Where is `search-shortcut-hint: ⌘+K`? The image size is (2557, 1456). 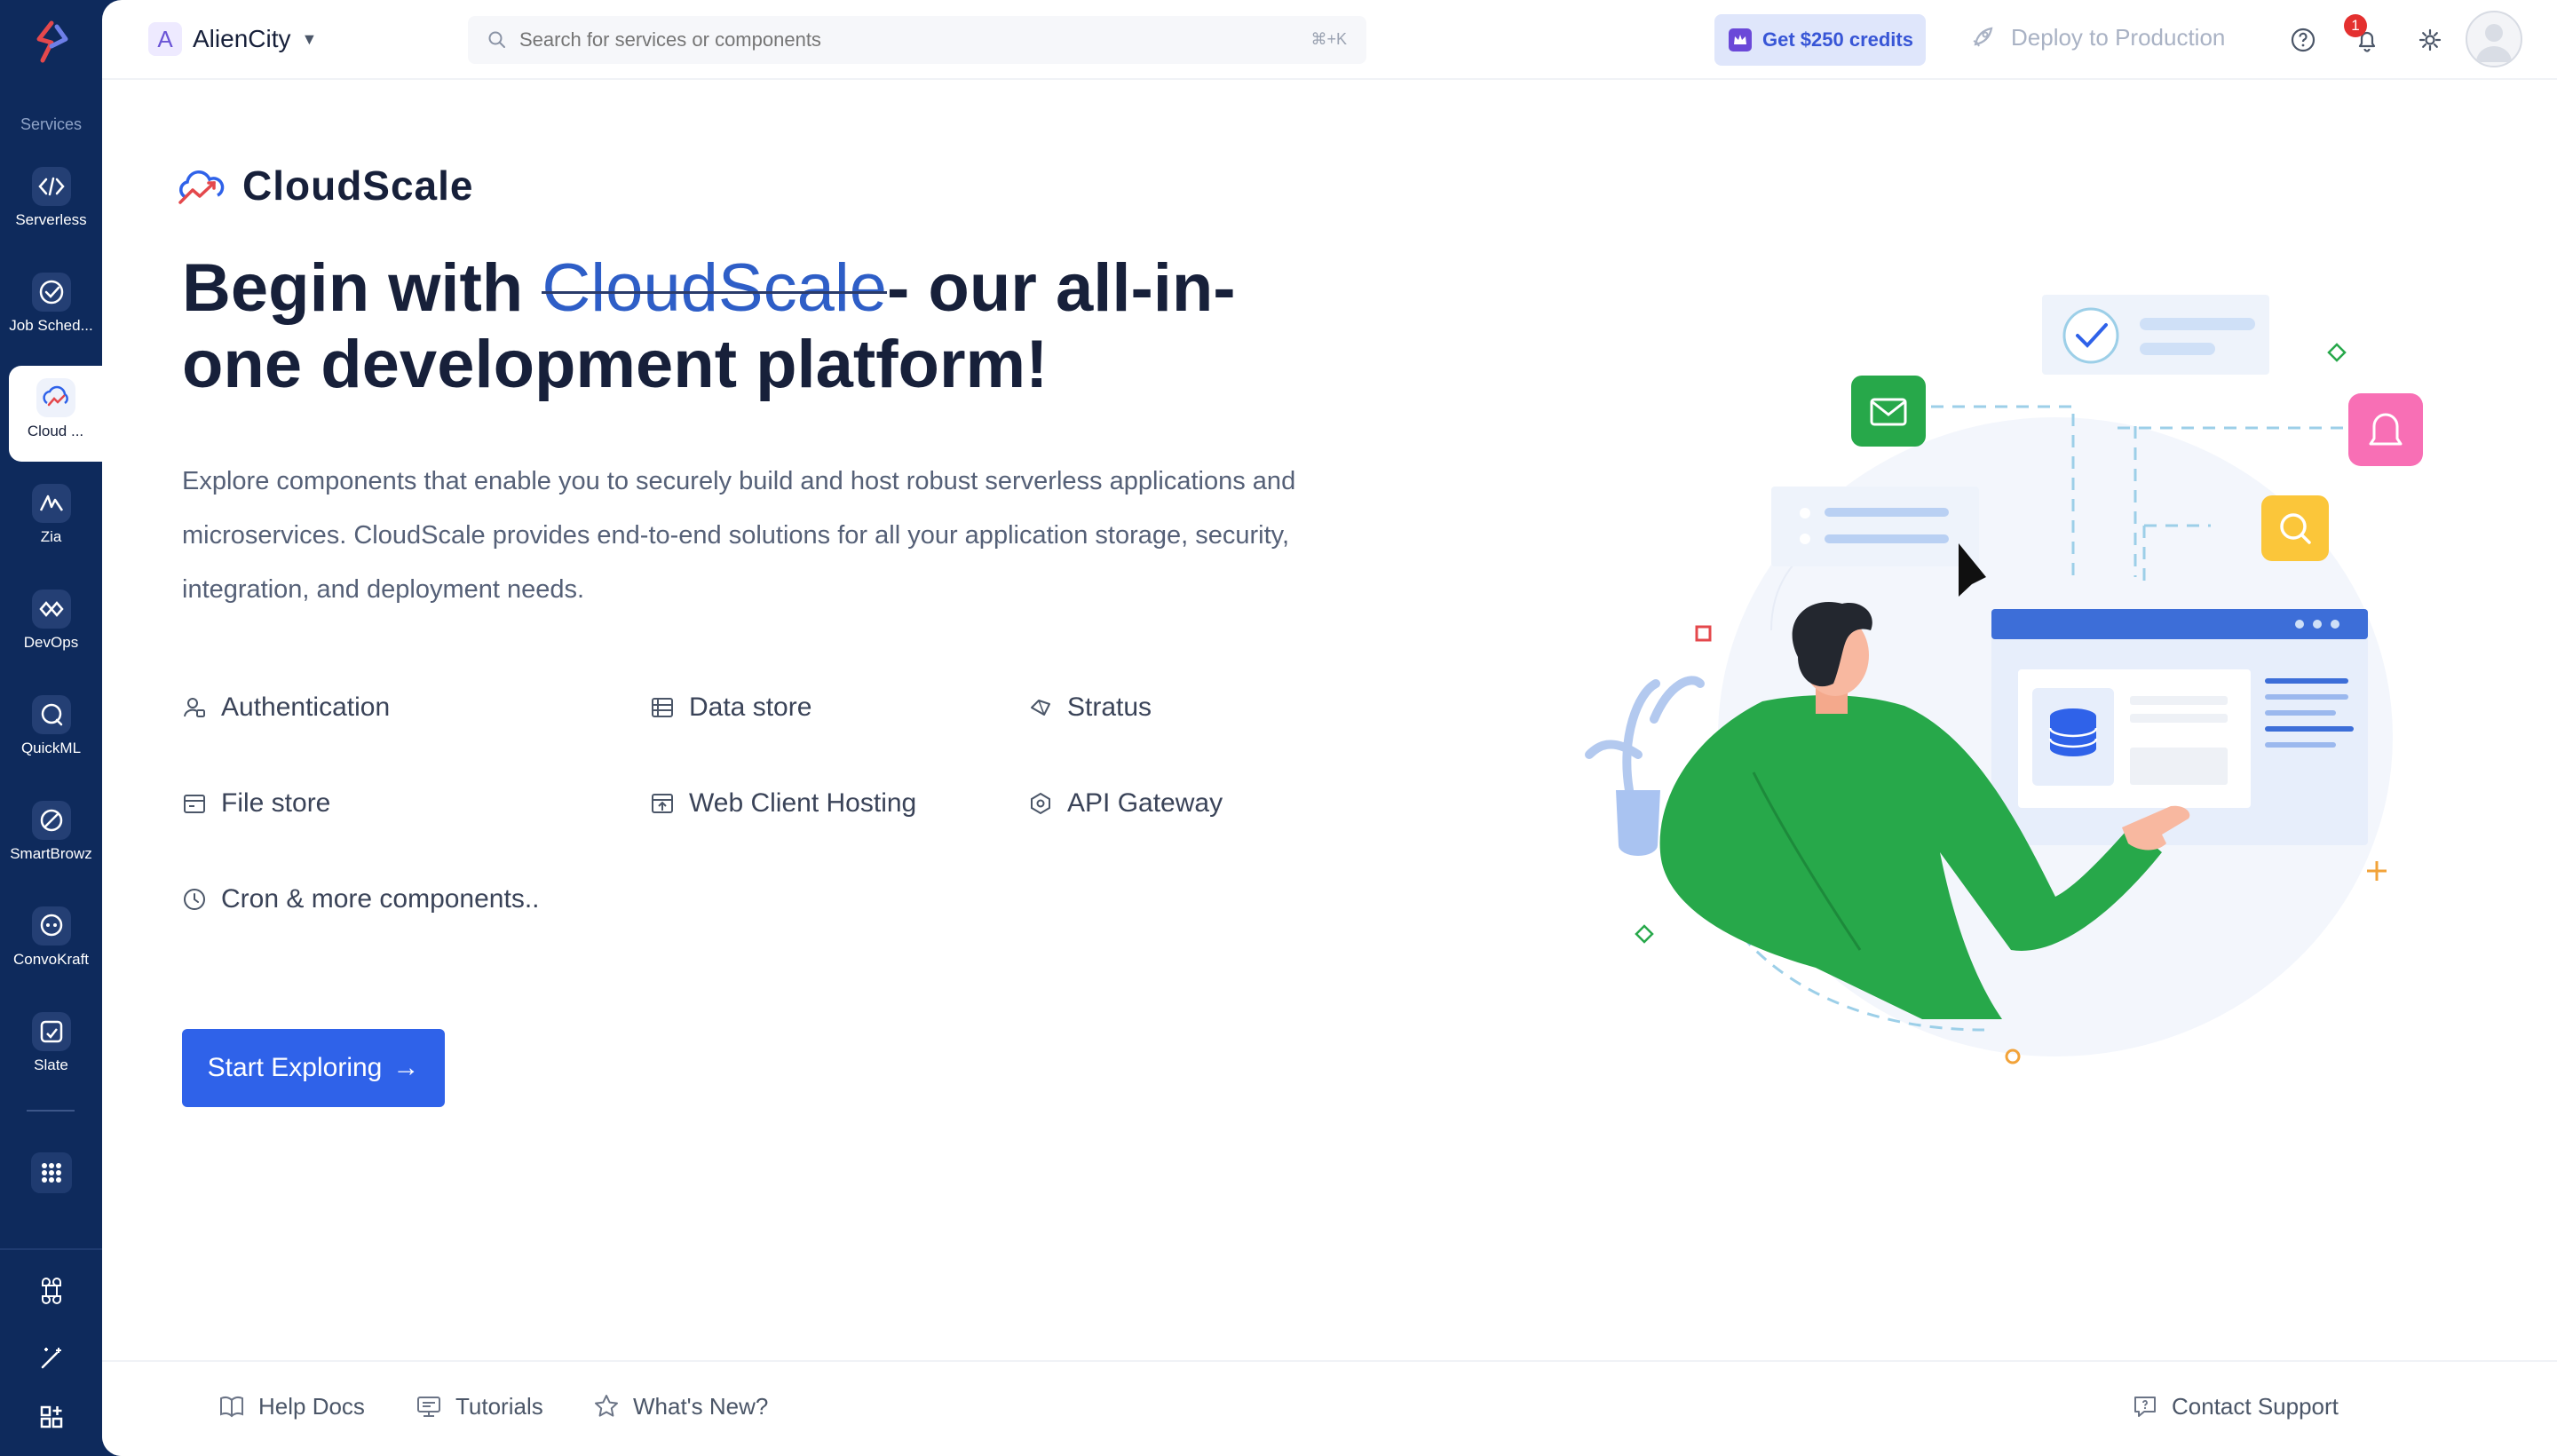
search-shortcut-hint: ⌘+K is located at coordinates (1328, 39).